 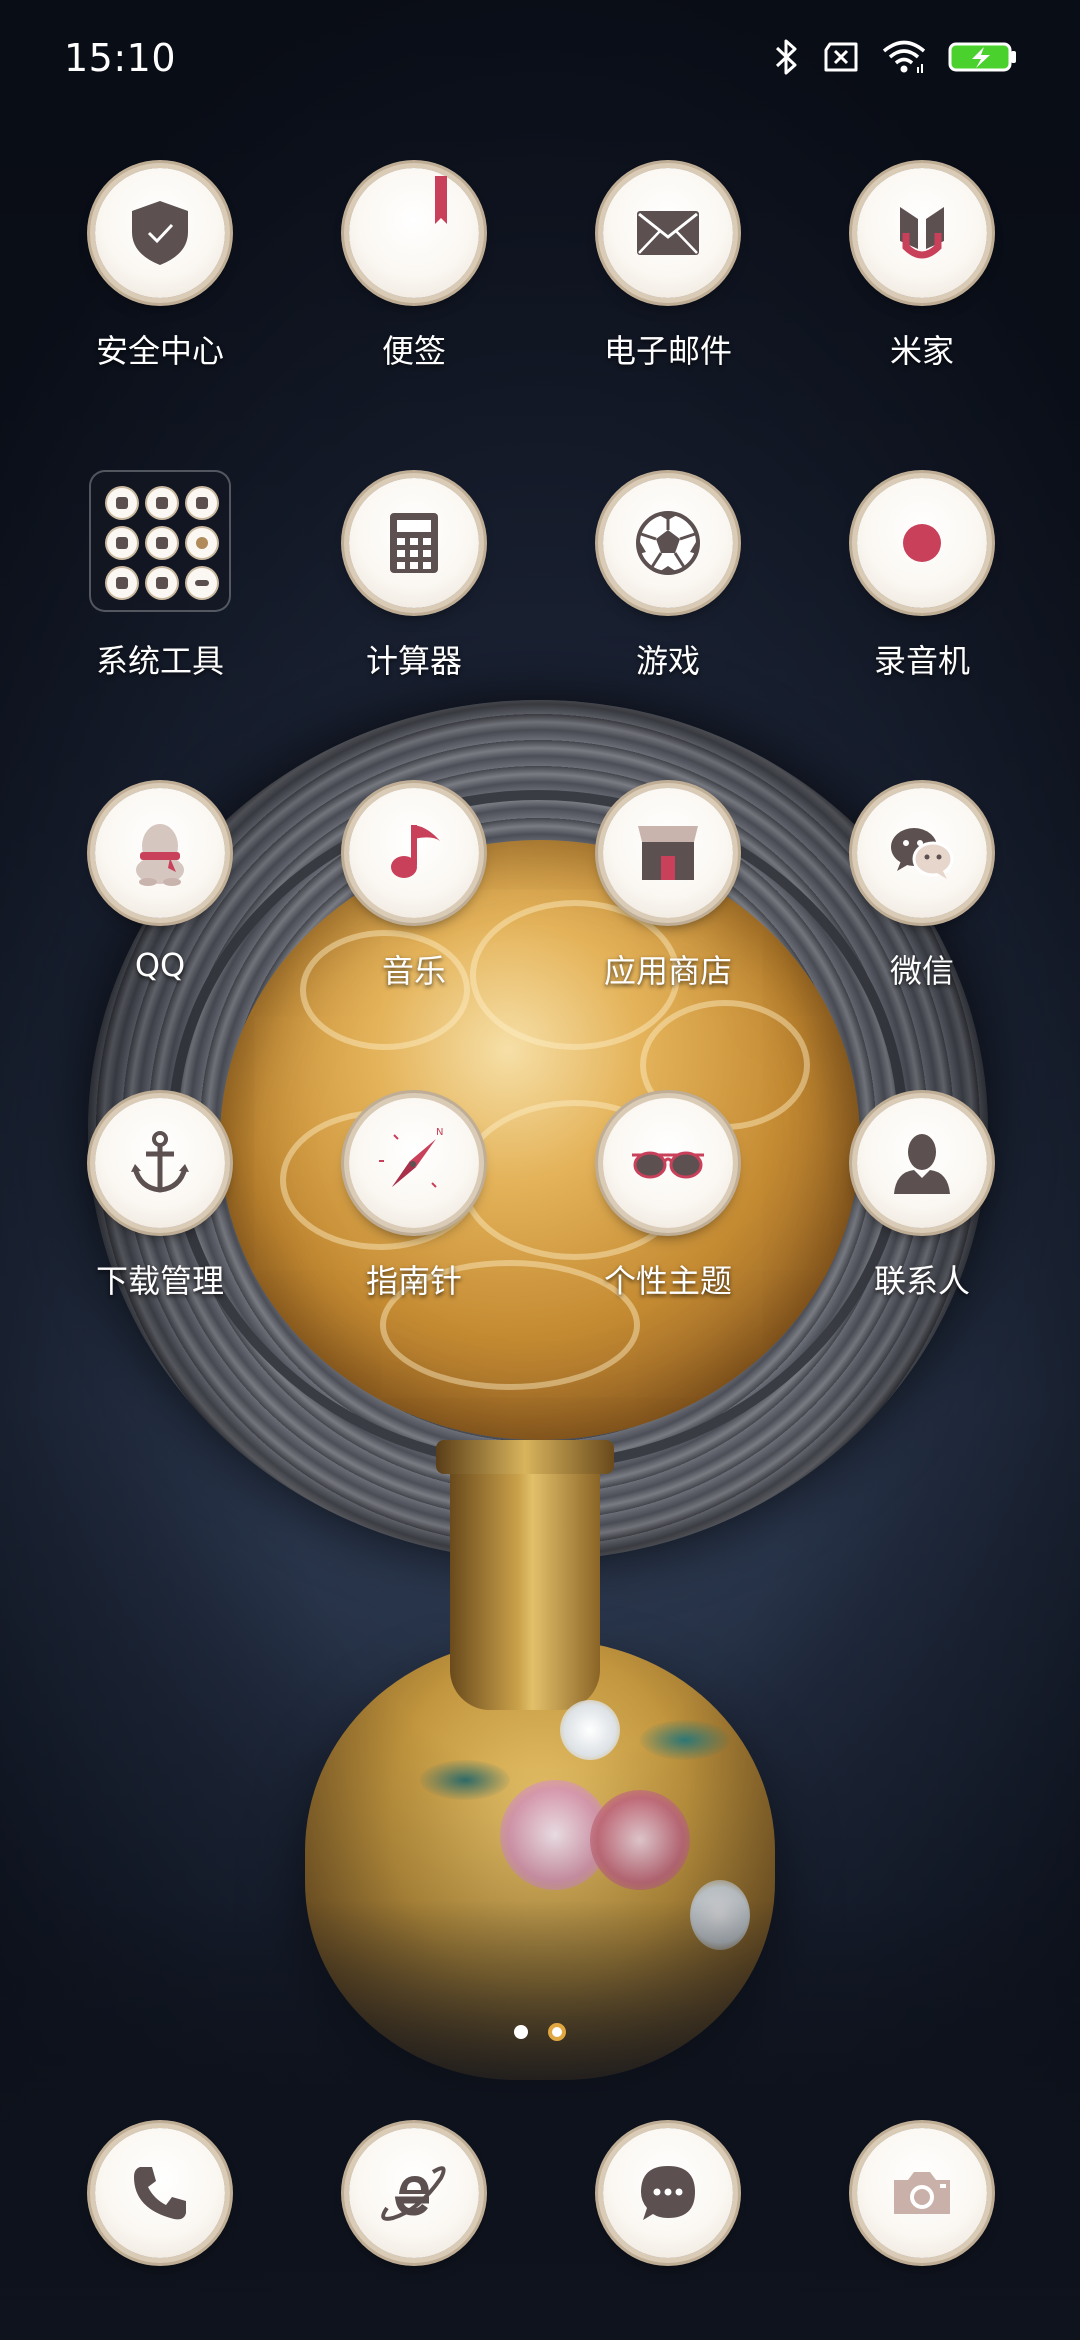 What do you see at coordinates (413, 351) in the screenshot?
I see `app-label: 便签` at bounding box center [413, 351].